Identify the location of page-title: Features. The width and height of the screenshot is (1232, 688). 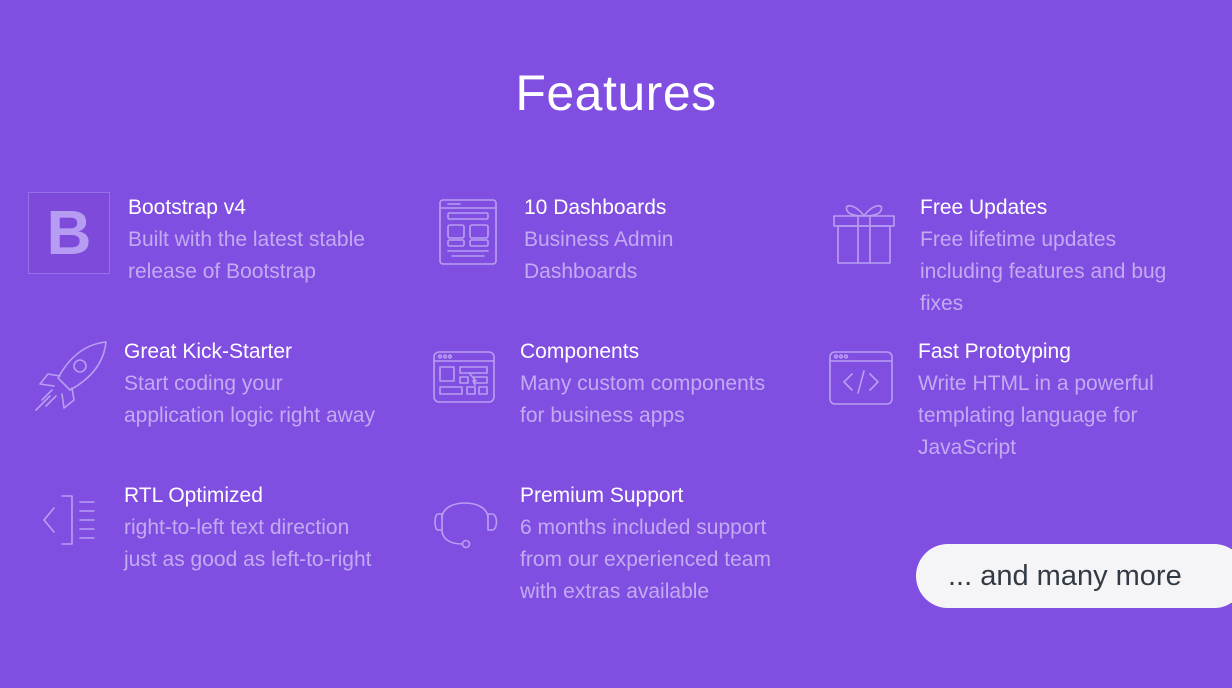
(616, 93).